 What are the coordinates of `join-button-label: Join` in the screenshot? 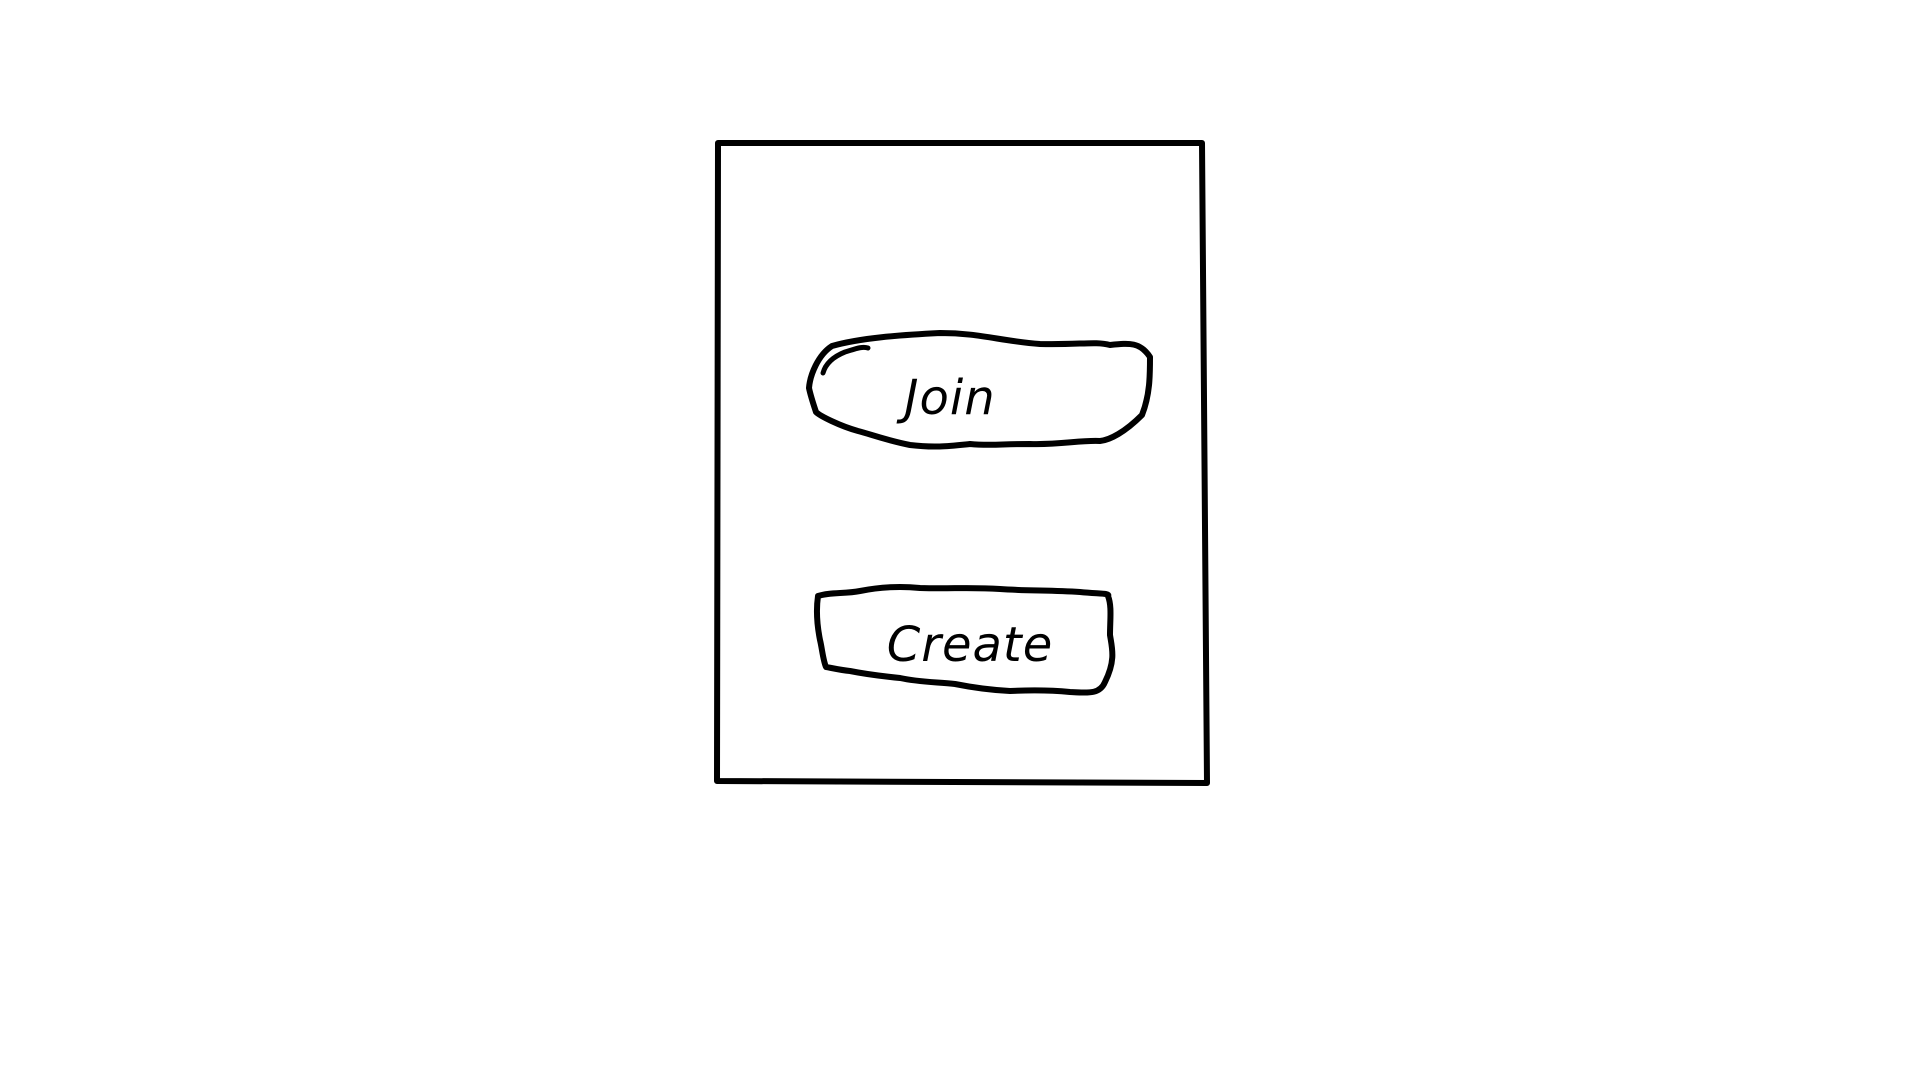 It's located at (950, 398).